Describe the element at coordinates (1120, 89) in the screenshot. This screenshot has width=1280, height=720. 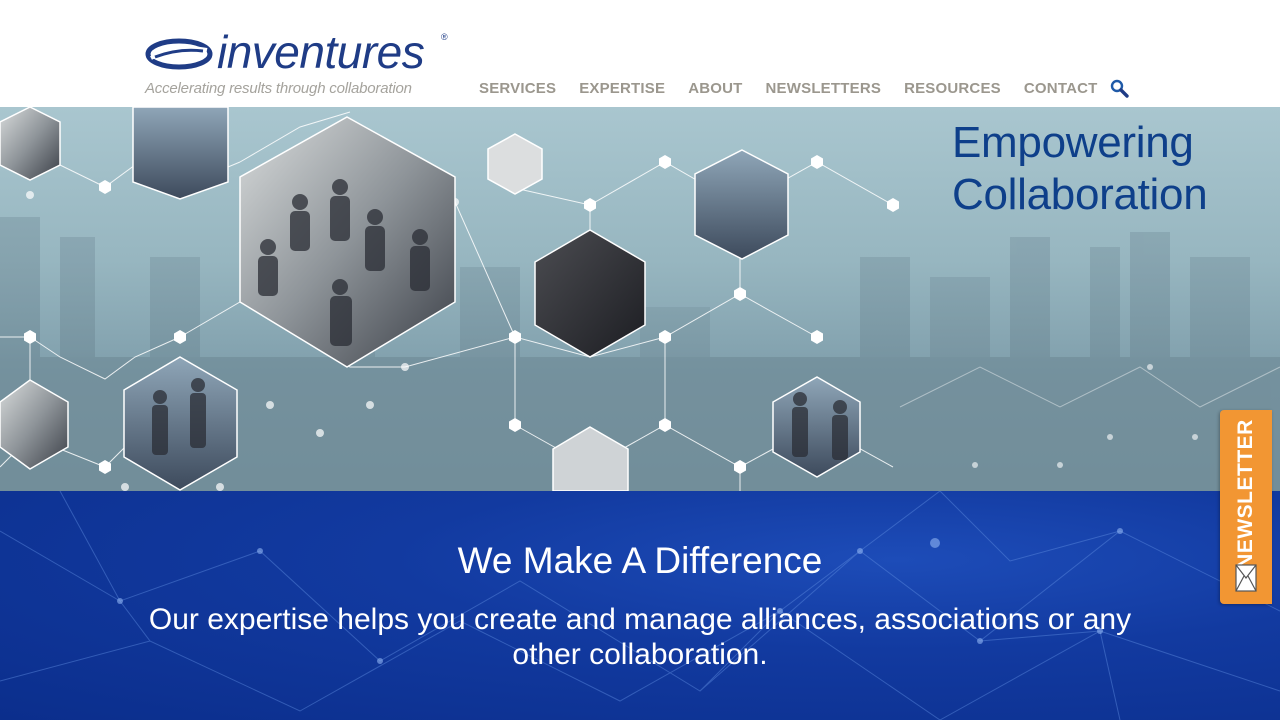
I see `search-icon` at that location.